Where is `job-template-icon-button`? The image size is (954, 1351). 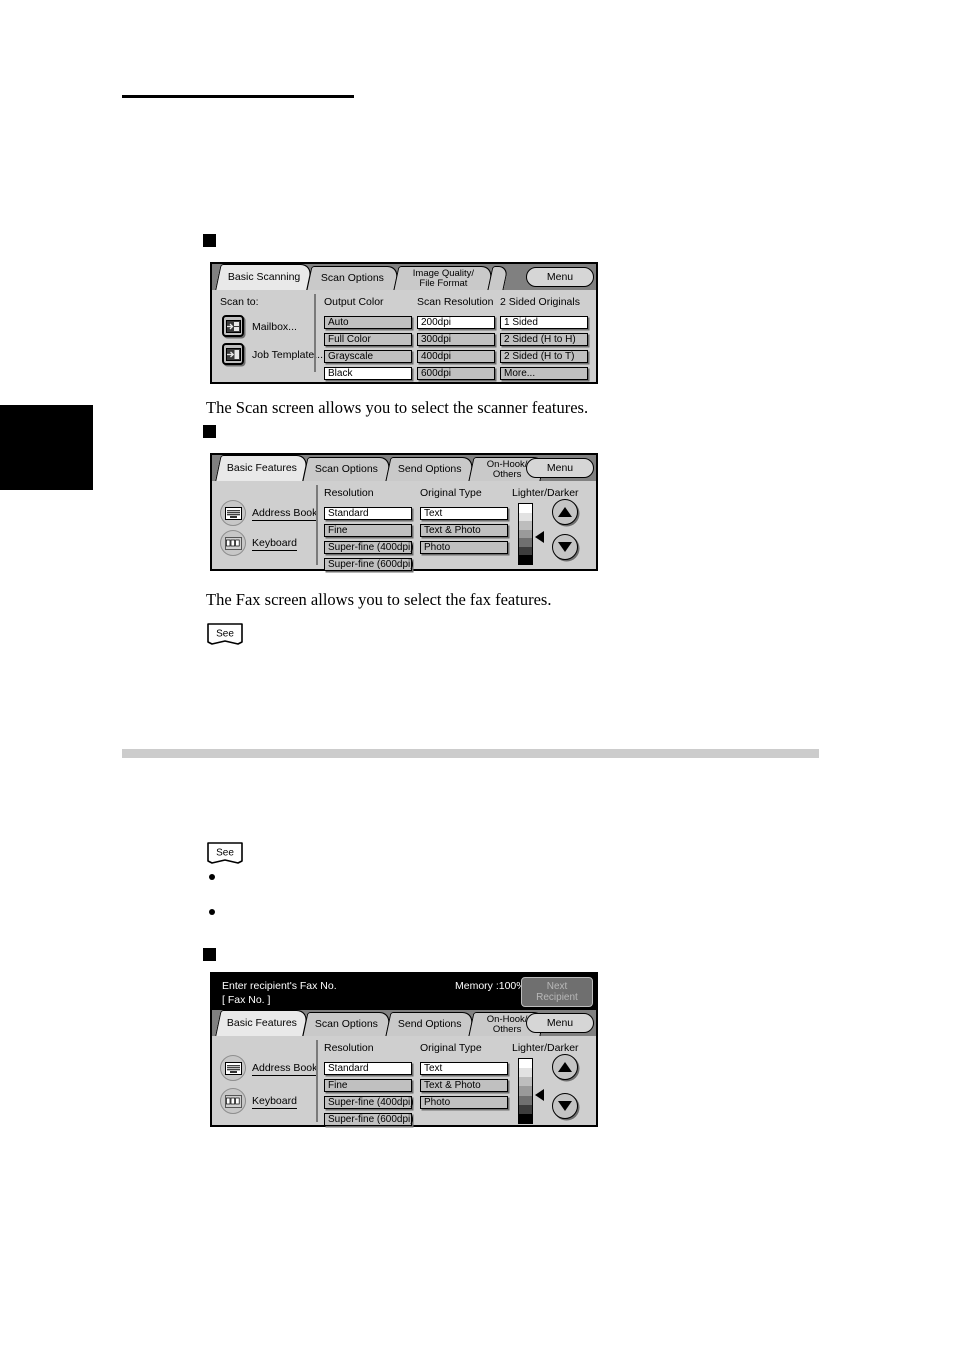 job-template-icon-button is located at coordinates (233, 354).